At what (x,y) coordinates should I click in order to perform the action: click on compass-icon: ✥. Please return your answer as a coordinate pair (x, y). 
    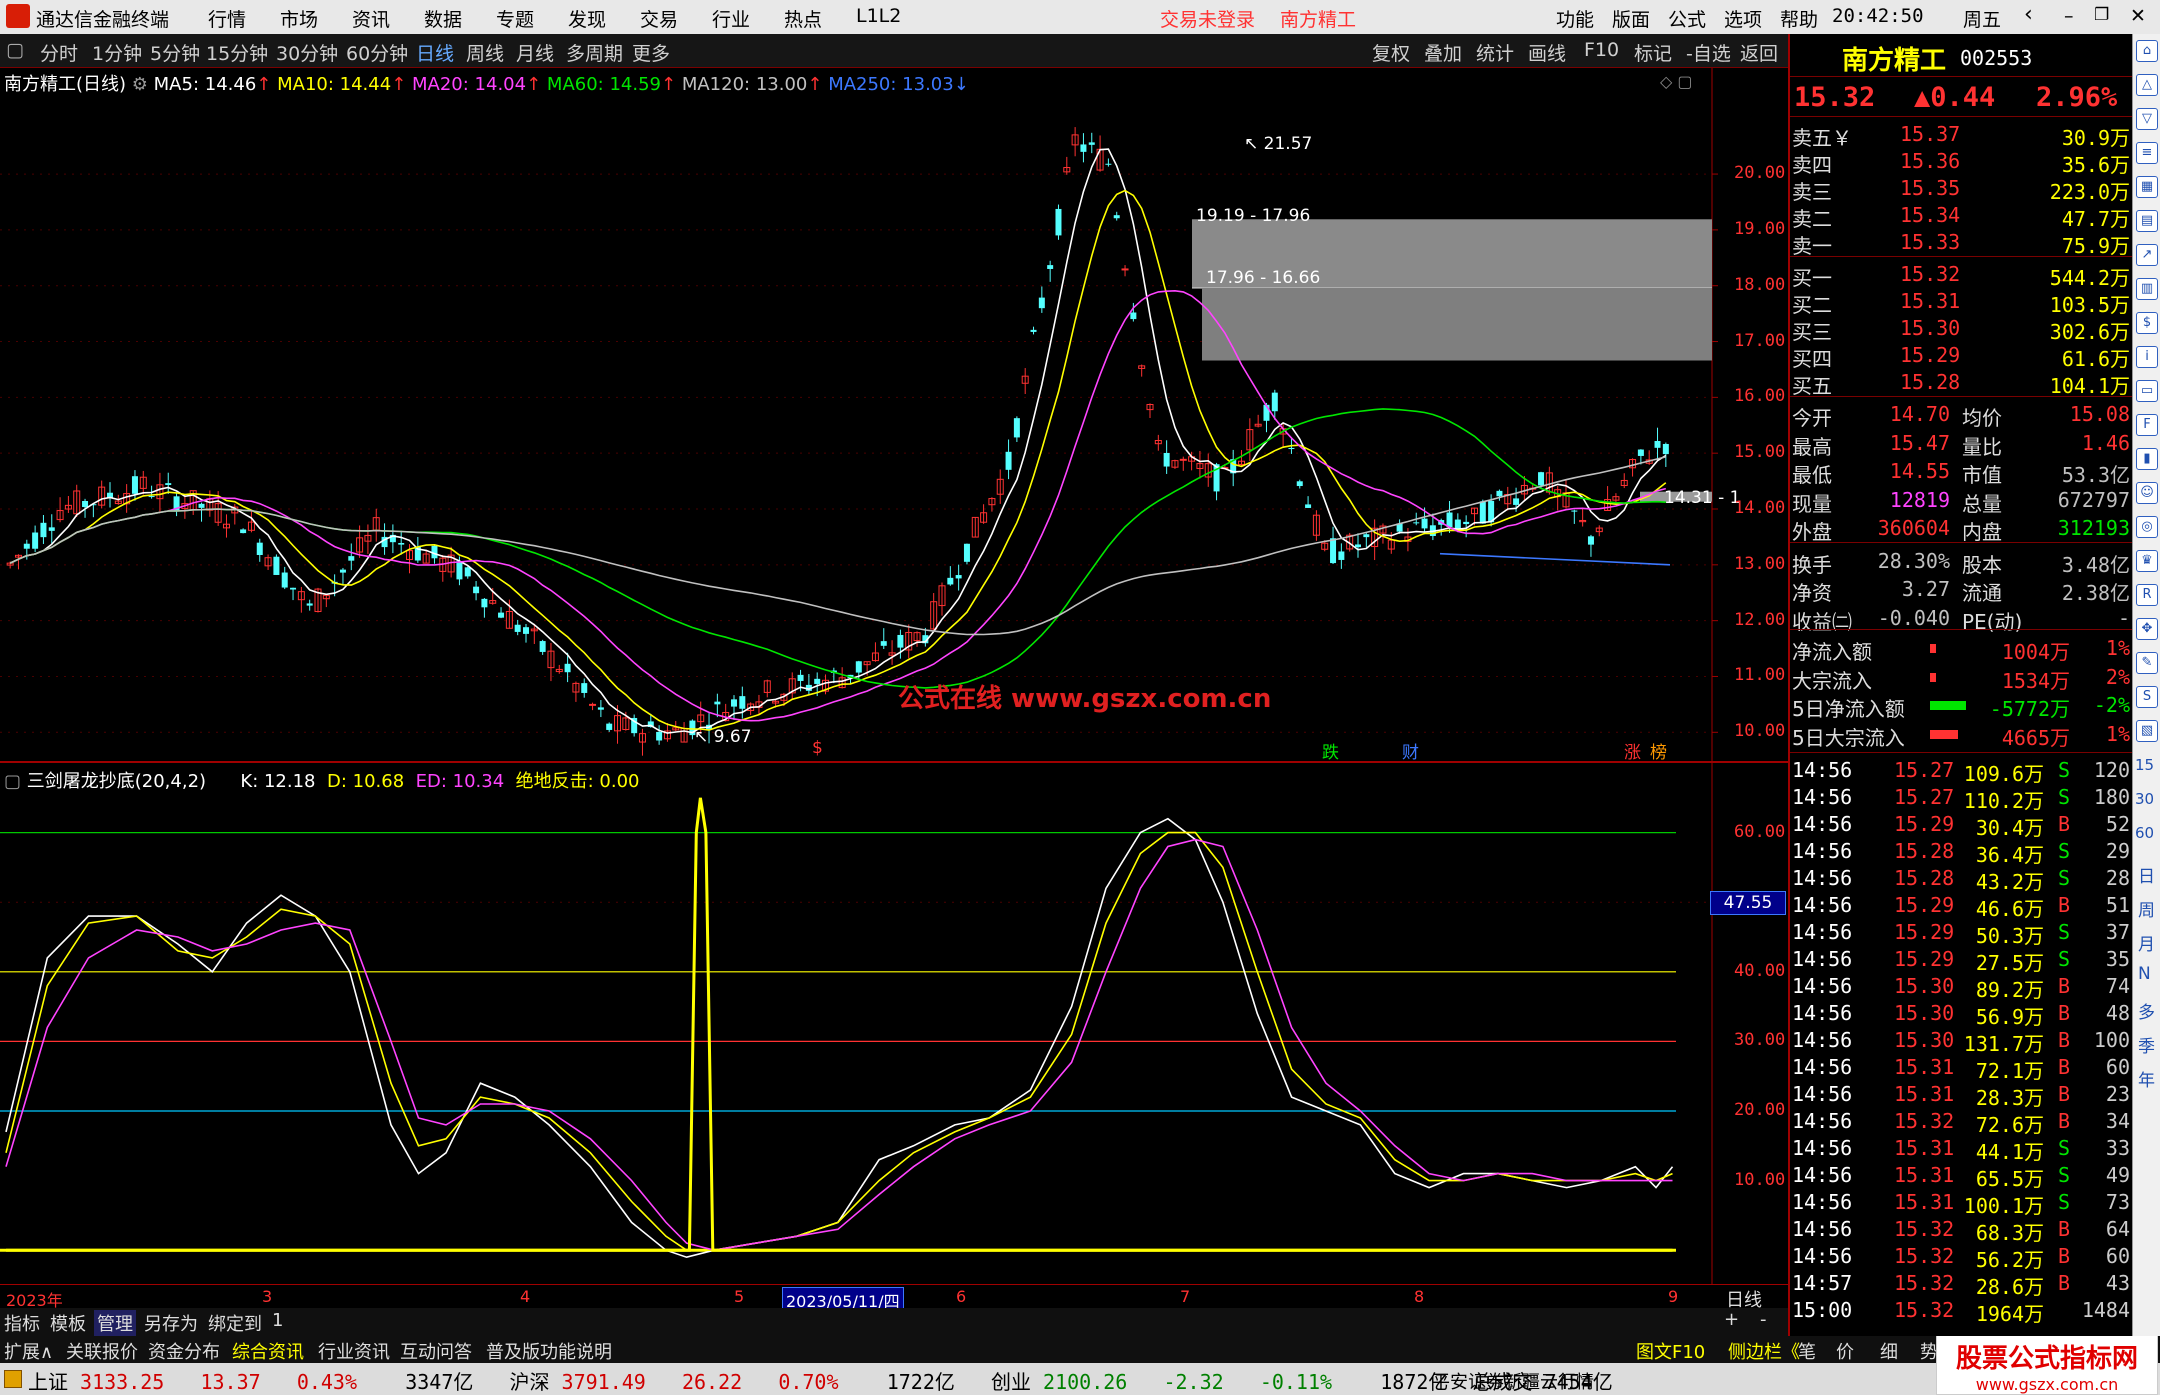
    Looking at the image, I should click on (2147, 629).